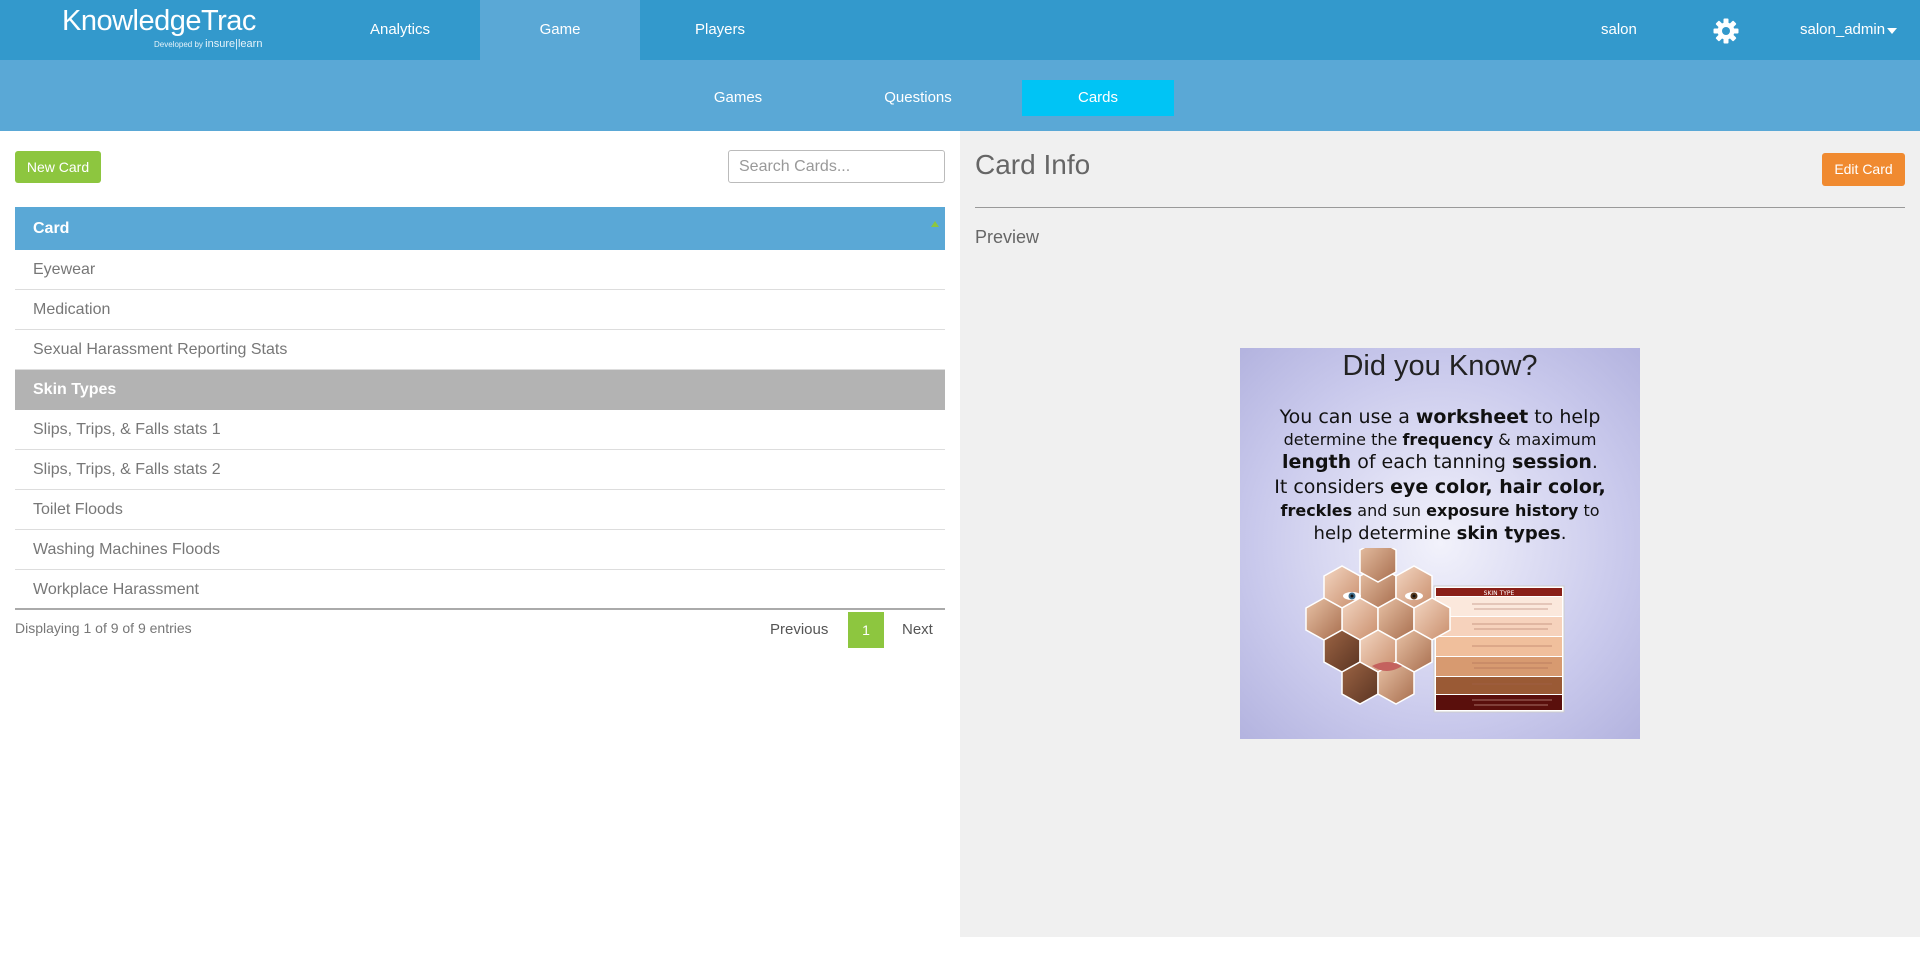  What do you see at coordinates (738, 98) in the screenshot?
I see `subnav-tab-games: Games` at bounding box center [738, 98].